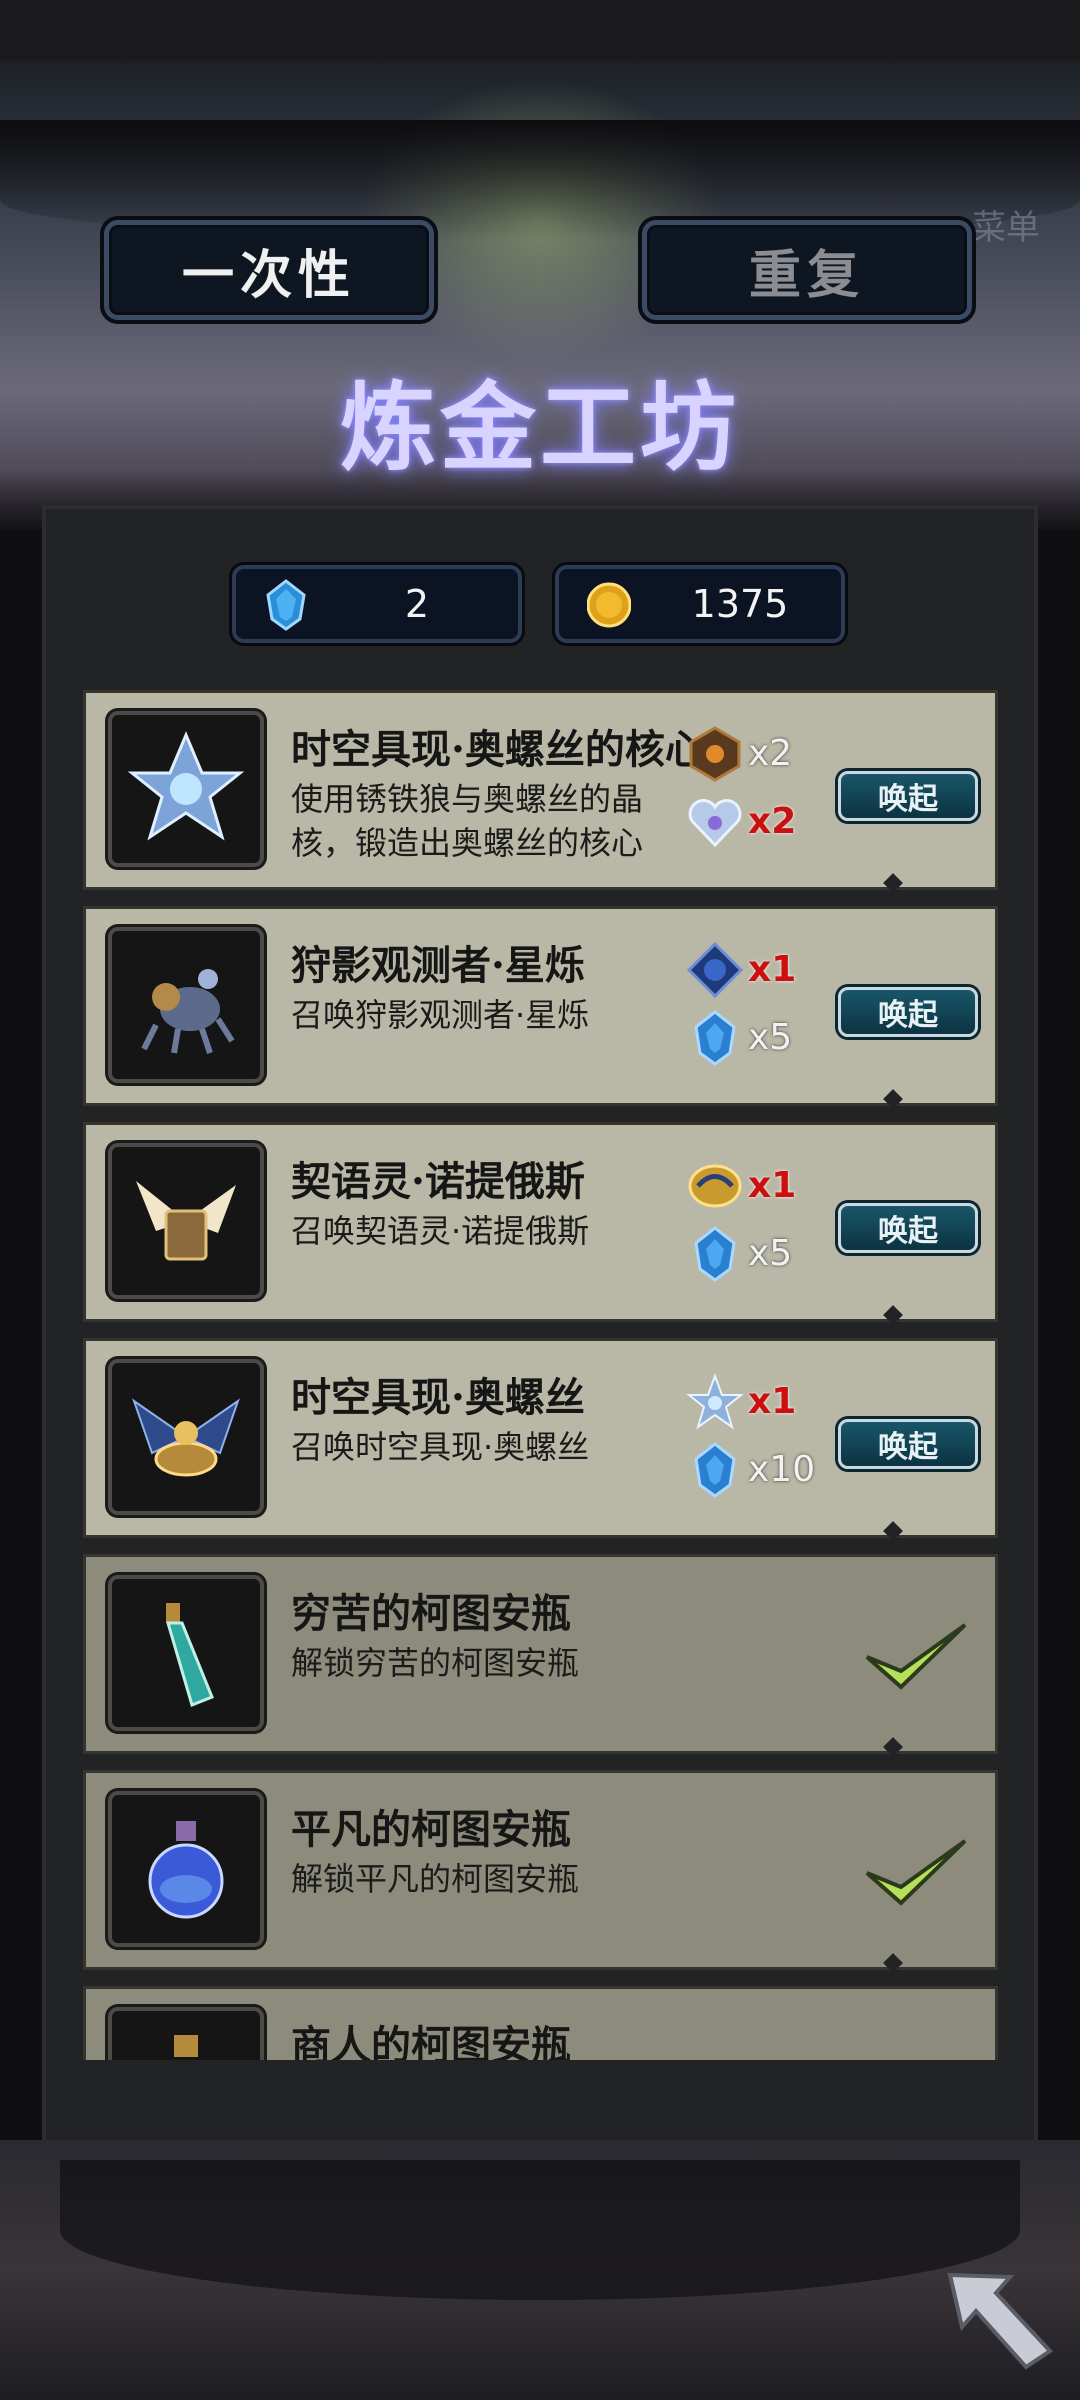  I want to click on shadow-observer-icon, so click(188, 1011).